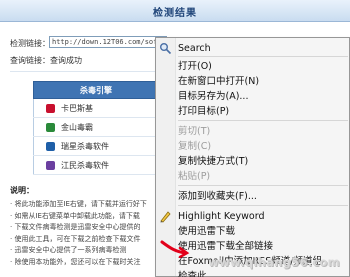  I want to click on note-item: · 使用此工具，可在下载之前检查下载文件, so click(75, 238).